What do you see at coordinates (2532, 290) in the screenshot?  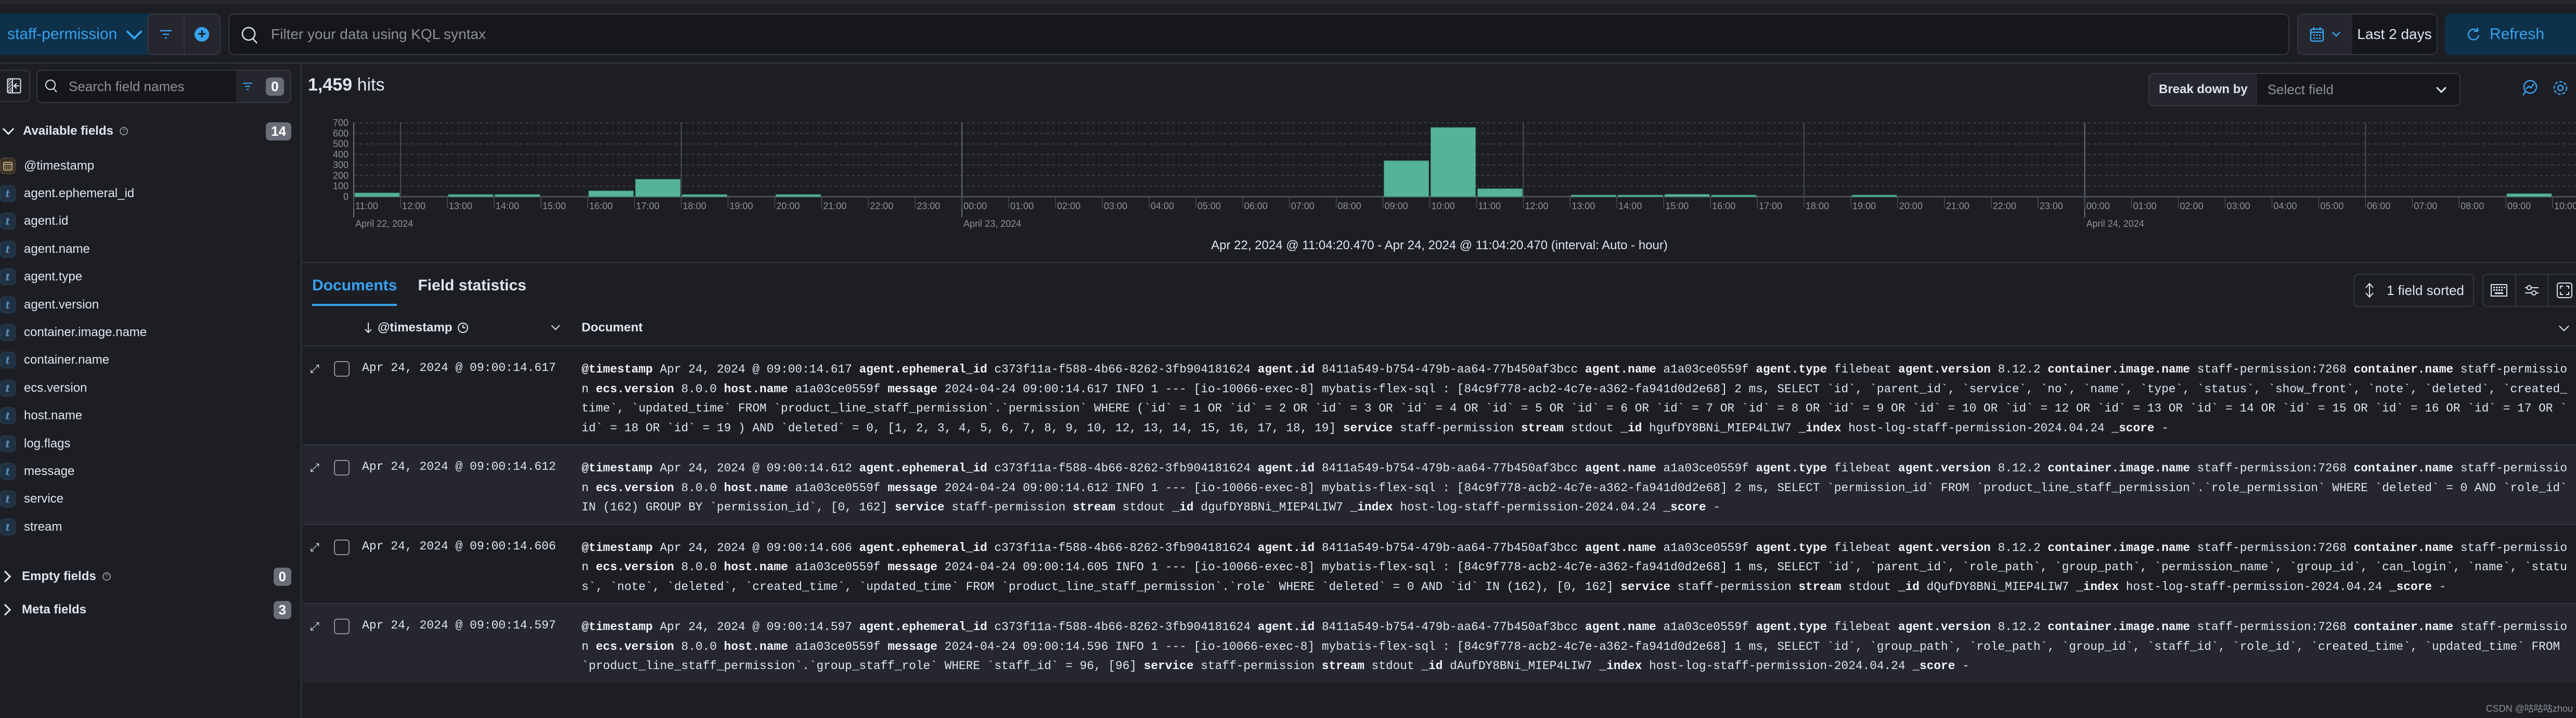 I see `display-settings-button` at bounding box center [2532, 290].